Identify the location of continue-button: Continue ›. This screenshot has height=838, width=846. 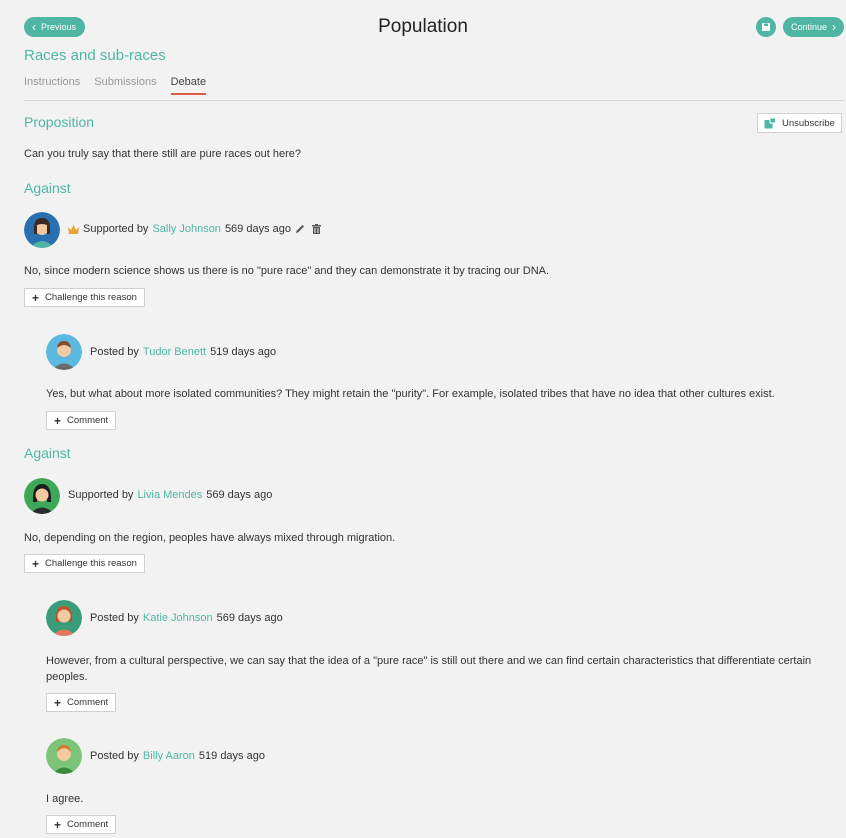
(813, 27).